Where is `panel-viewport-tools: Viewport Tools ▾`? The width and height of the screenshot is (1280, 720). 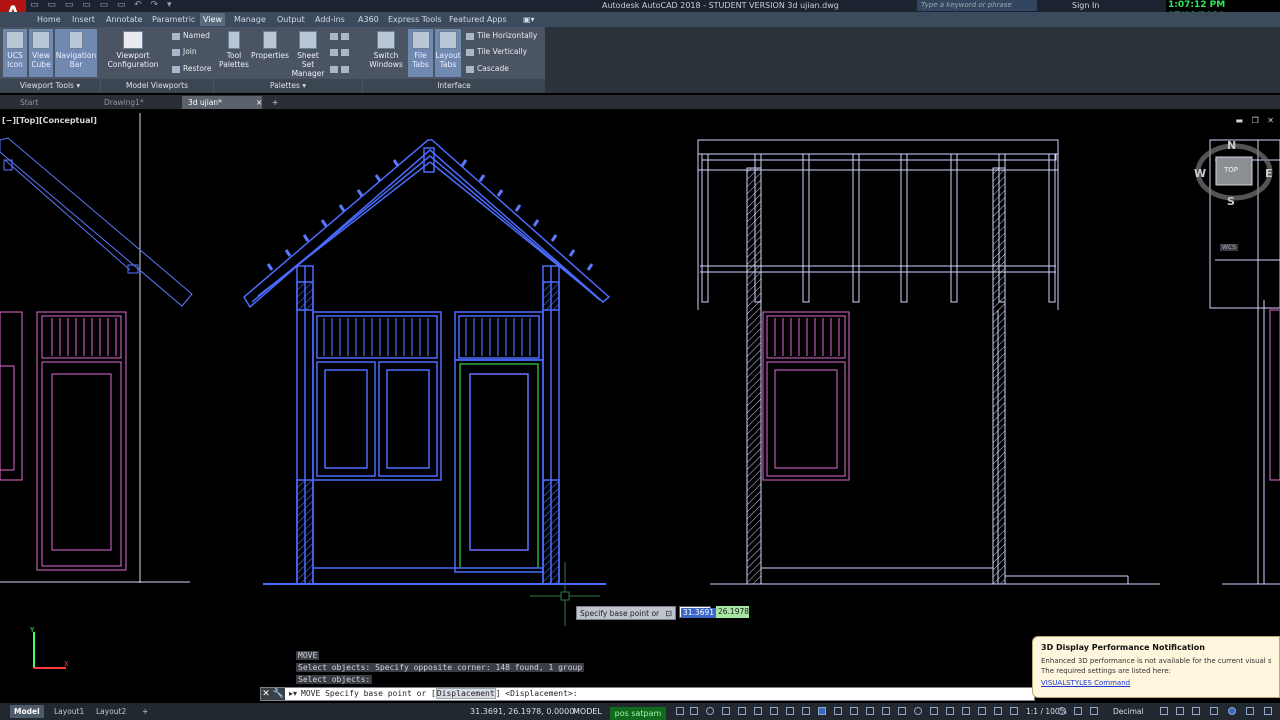
panel-viewport-tools: Viewport Tools ▾ is located at coordinates (50, 86).